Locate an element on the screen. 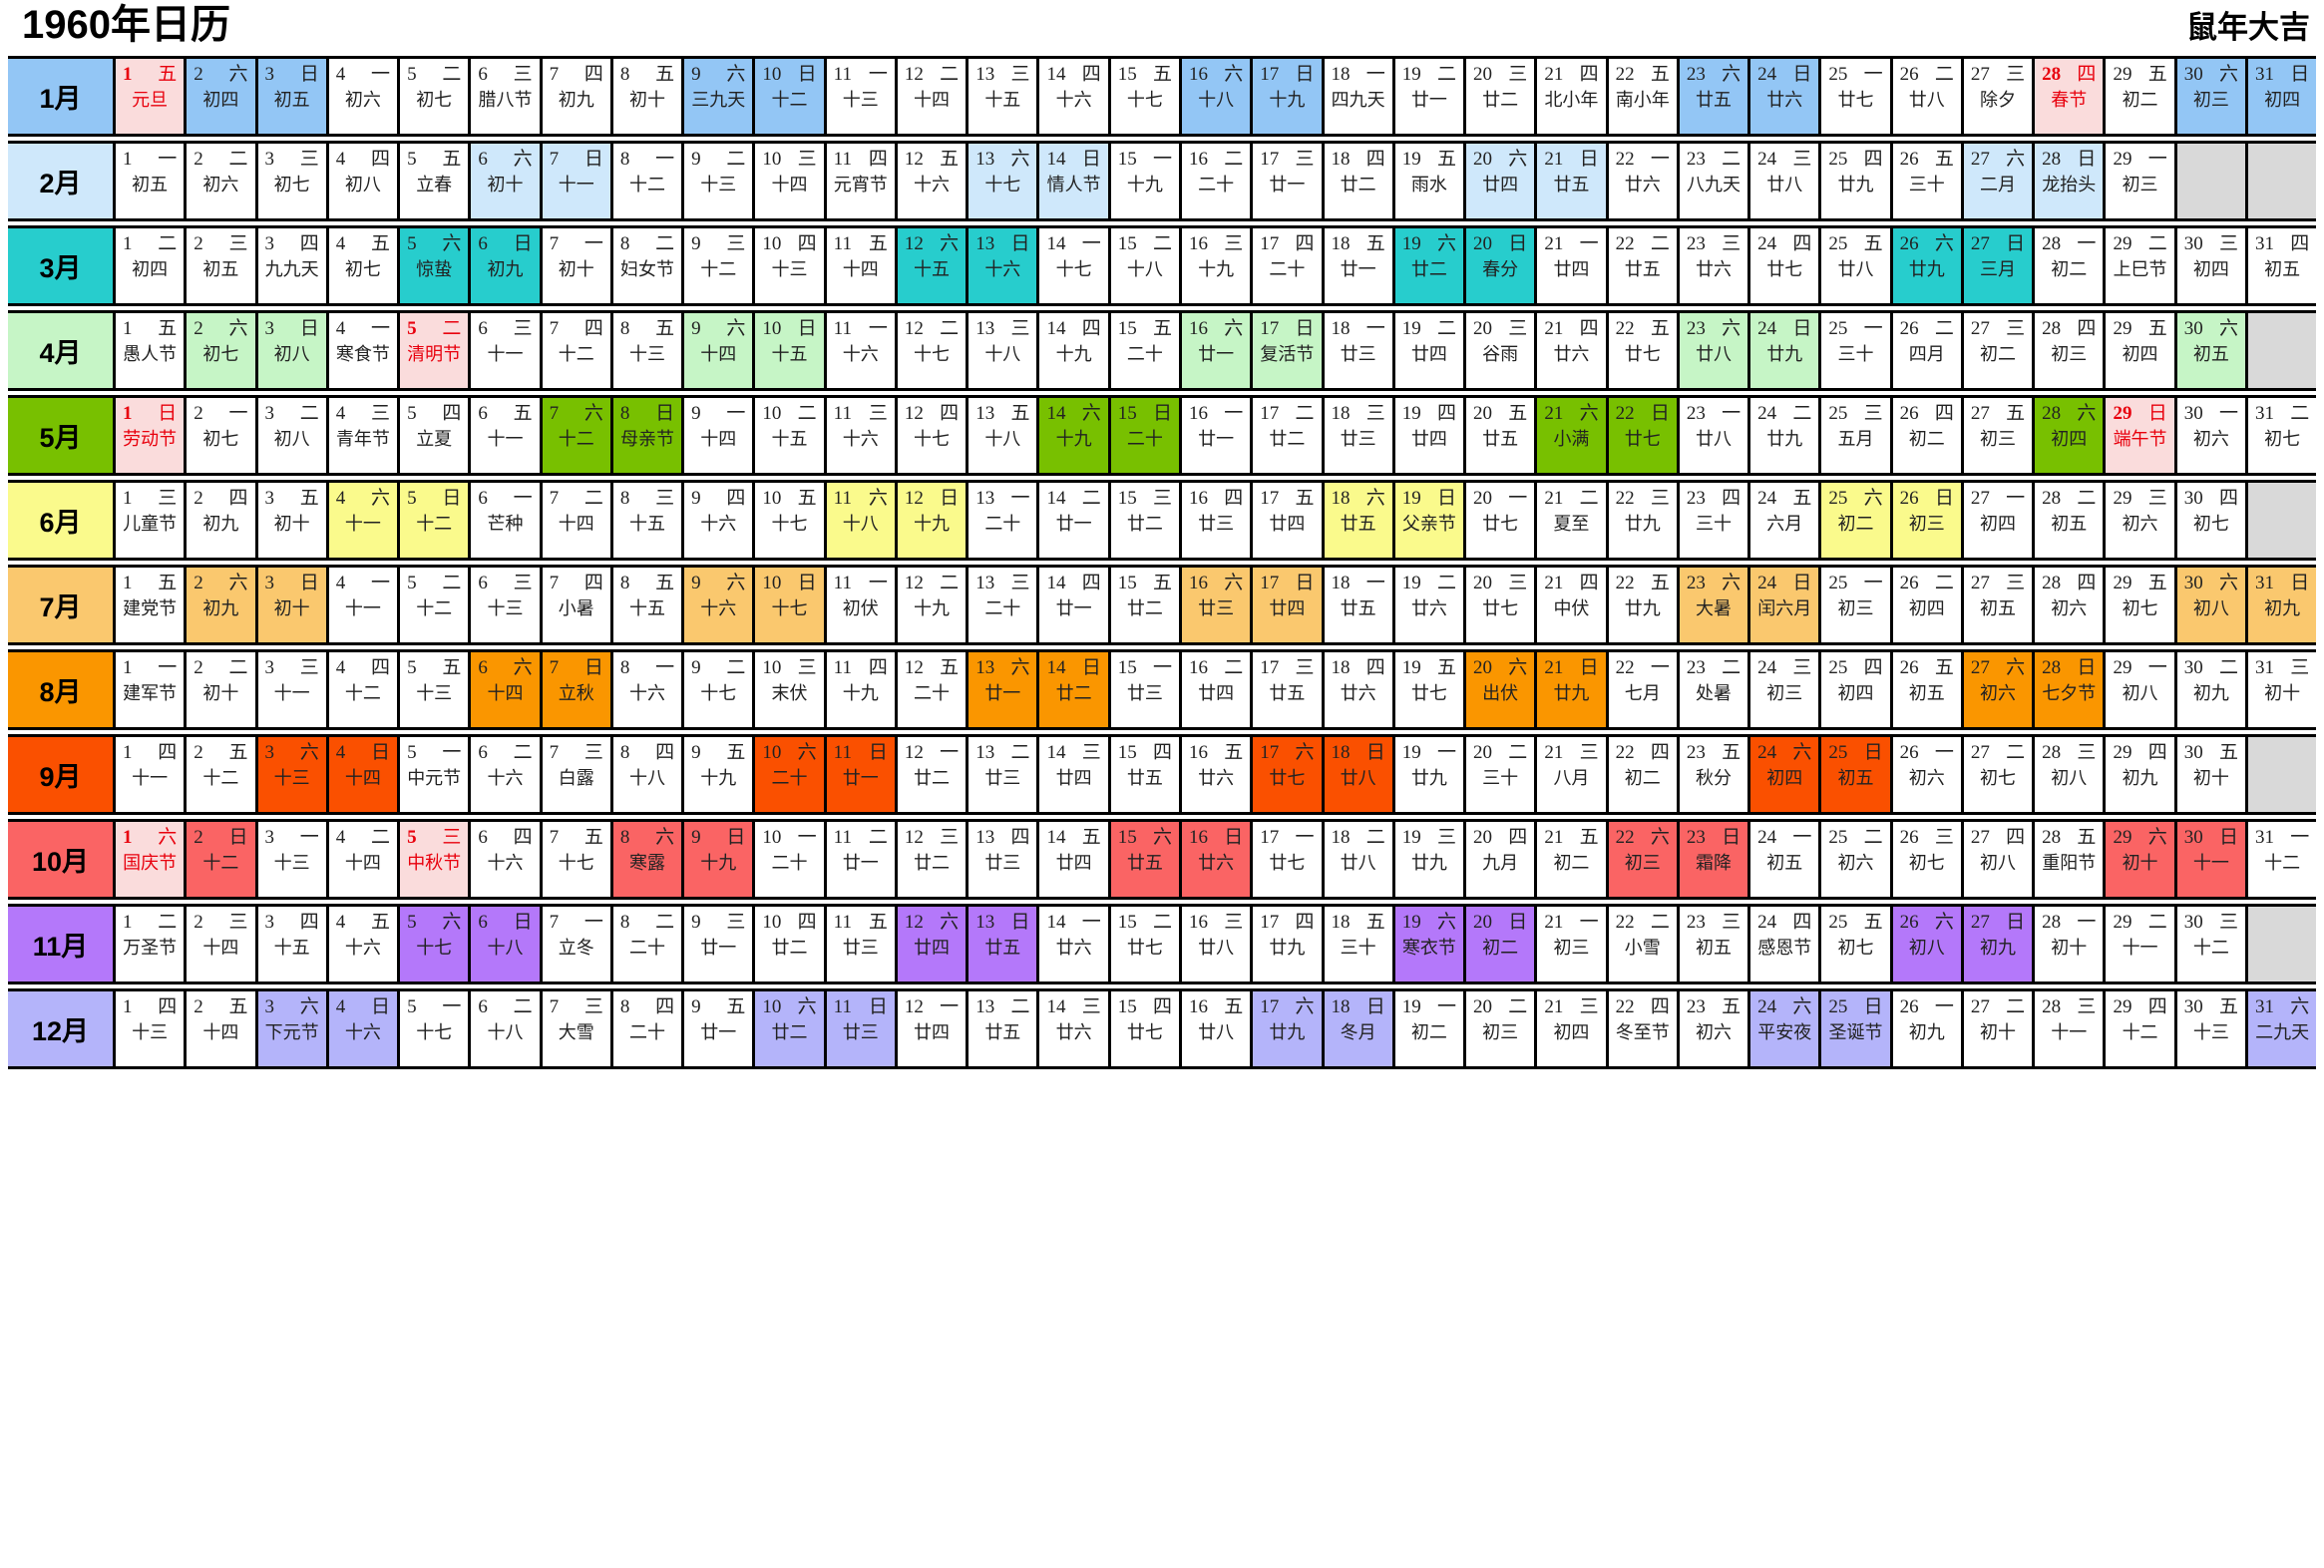  day-cell: 15 三廿二 is located at coordinates (1146, 521).